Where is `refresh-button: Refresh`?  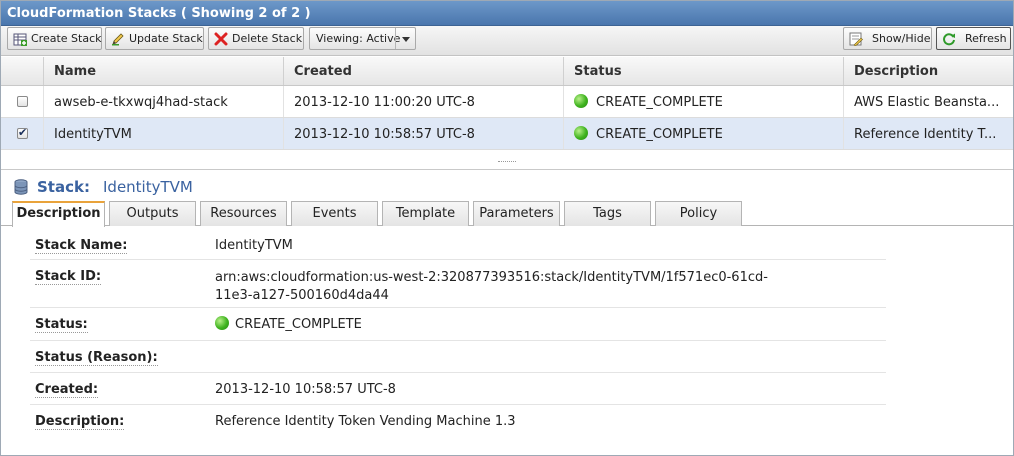
refresh-button: Refresh is located at coordinates (973, 38).